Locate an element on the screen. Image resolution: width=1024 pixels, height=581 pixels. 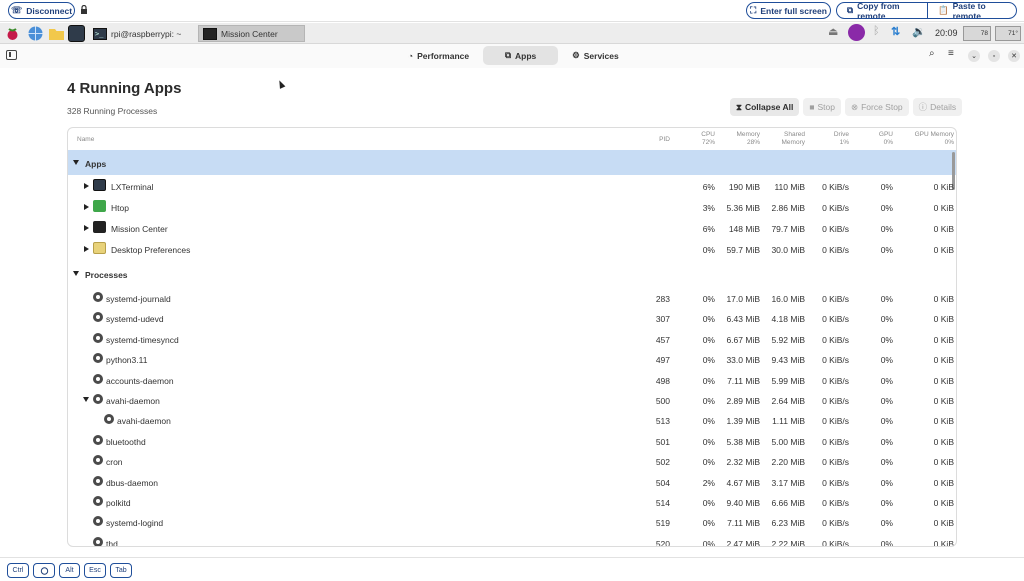
process-icon is located at coordinates (98, 358).